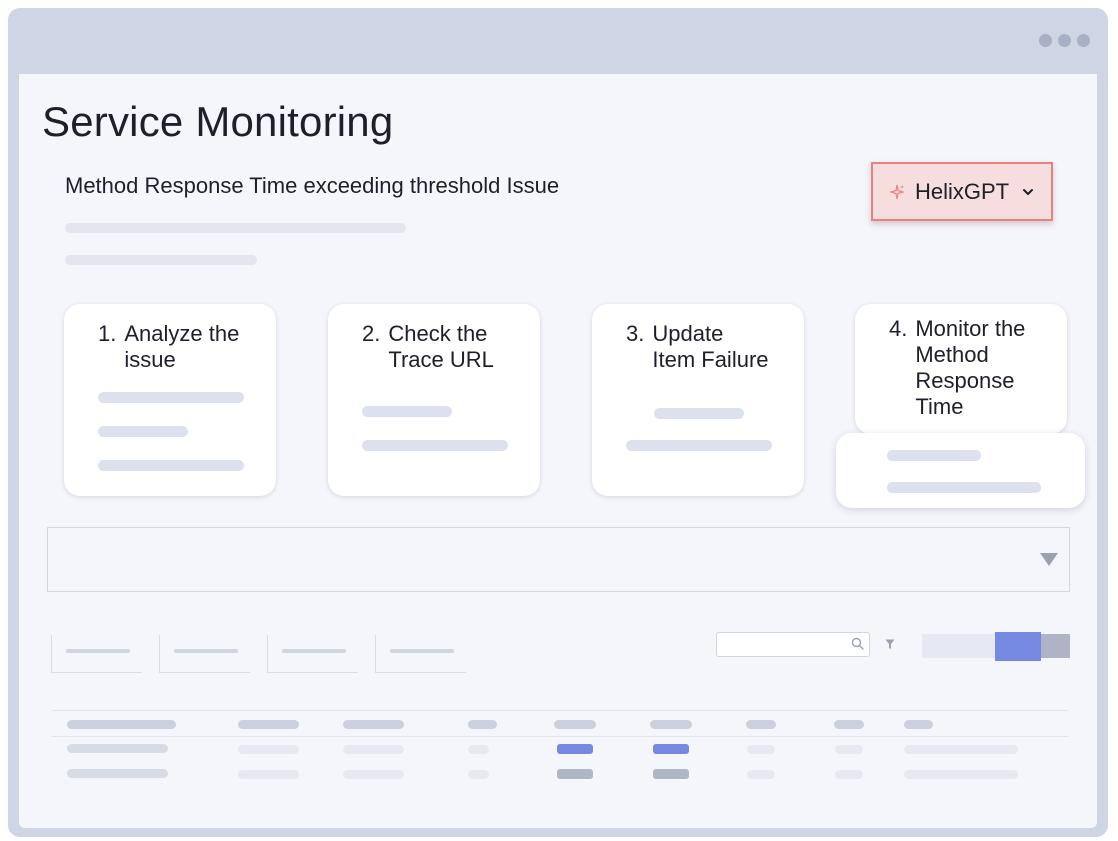 The width and height of the screenshot is (1118, 841). I want to click on helixgpt-label: HelixGPT, so click(962, 191).